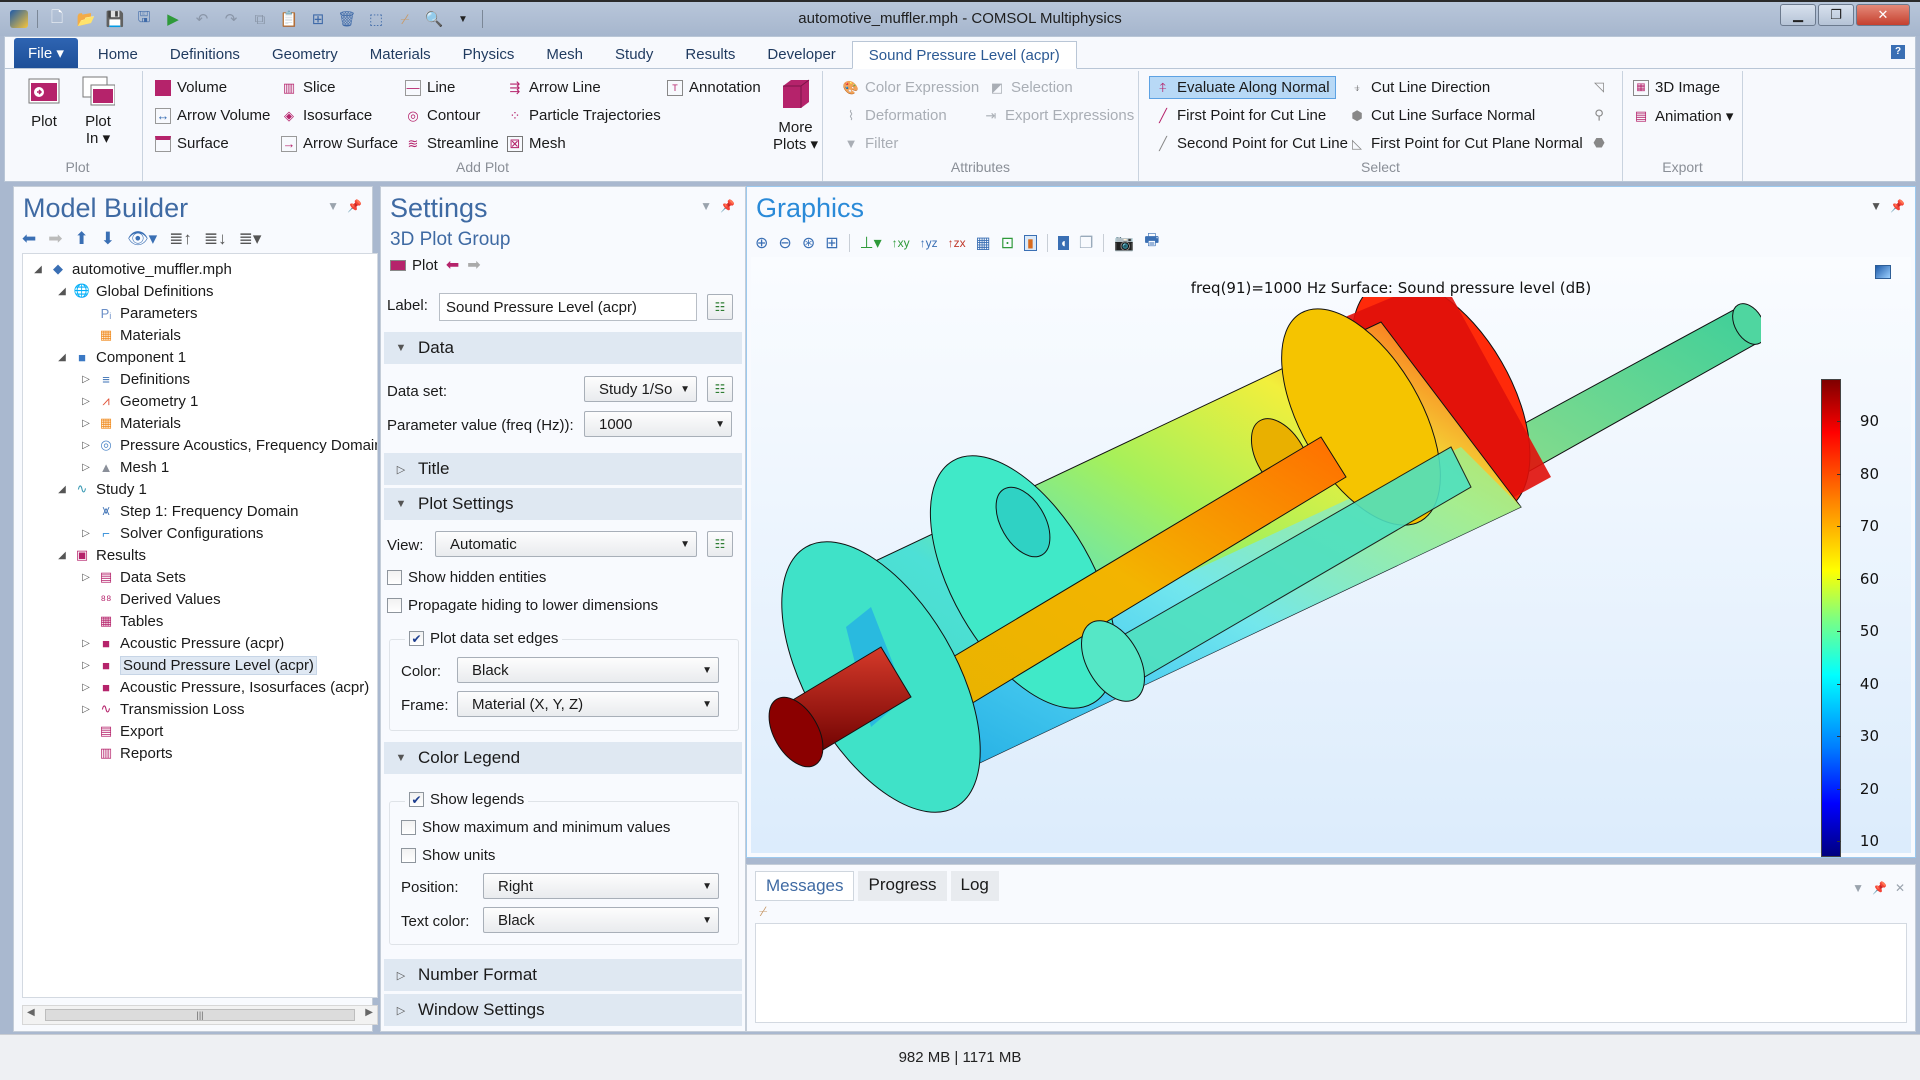 This screenshot has height=1080, width=1920. I want to click on tree-item: ▤ Export, so click(121, 731).